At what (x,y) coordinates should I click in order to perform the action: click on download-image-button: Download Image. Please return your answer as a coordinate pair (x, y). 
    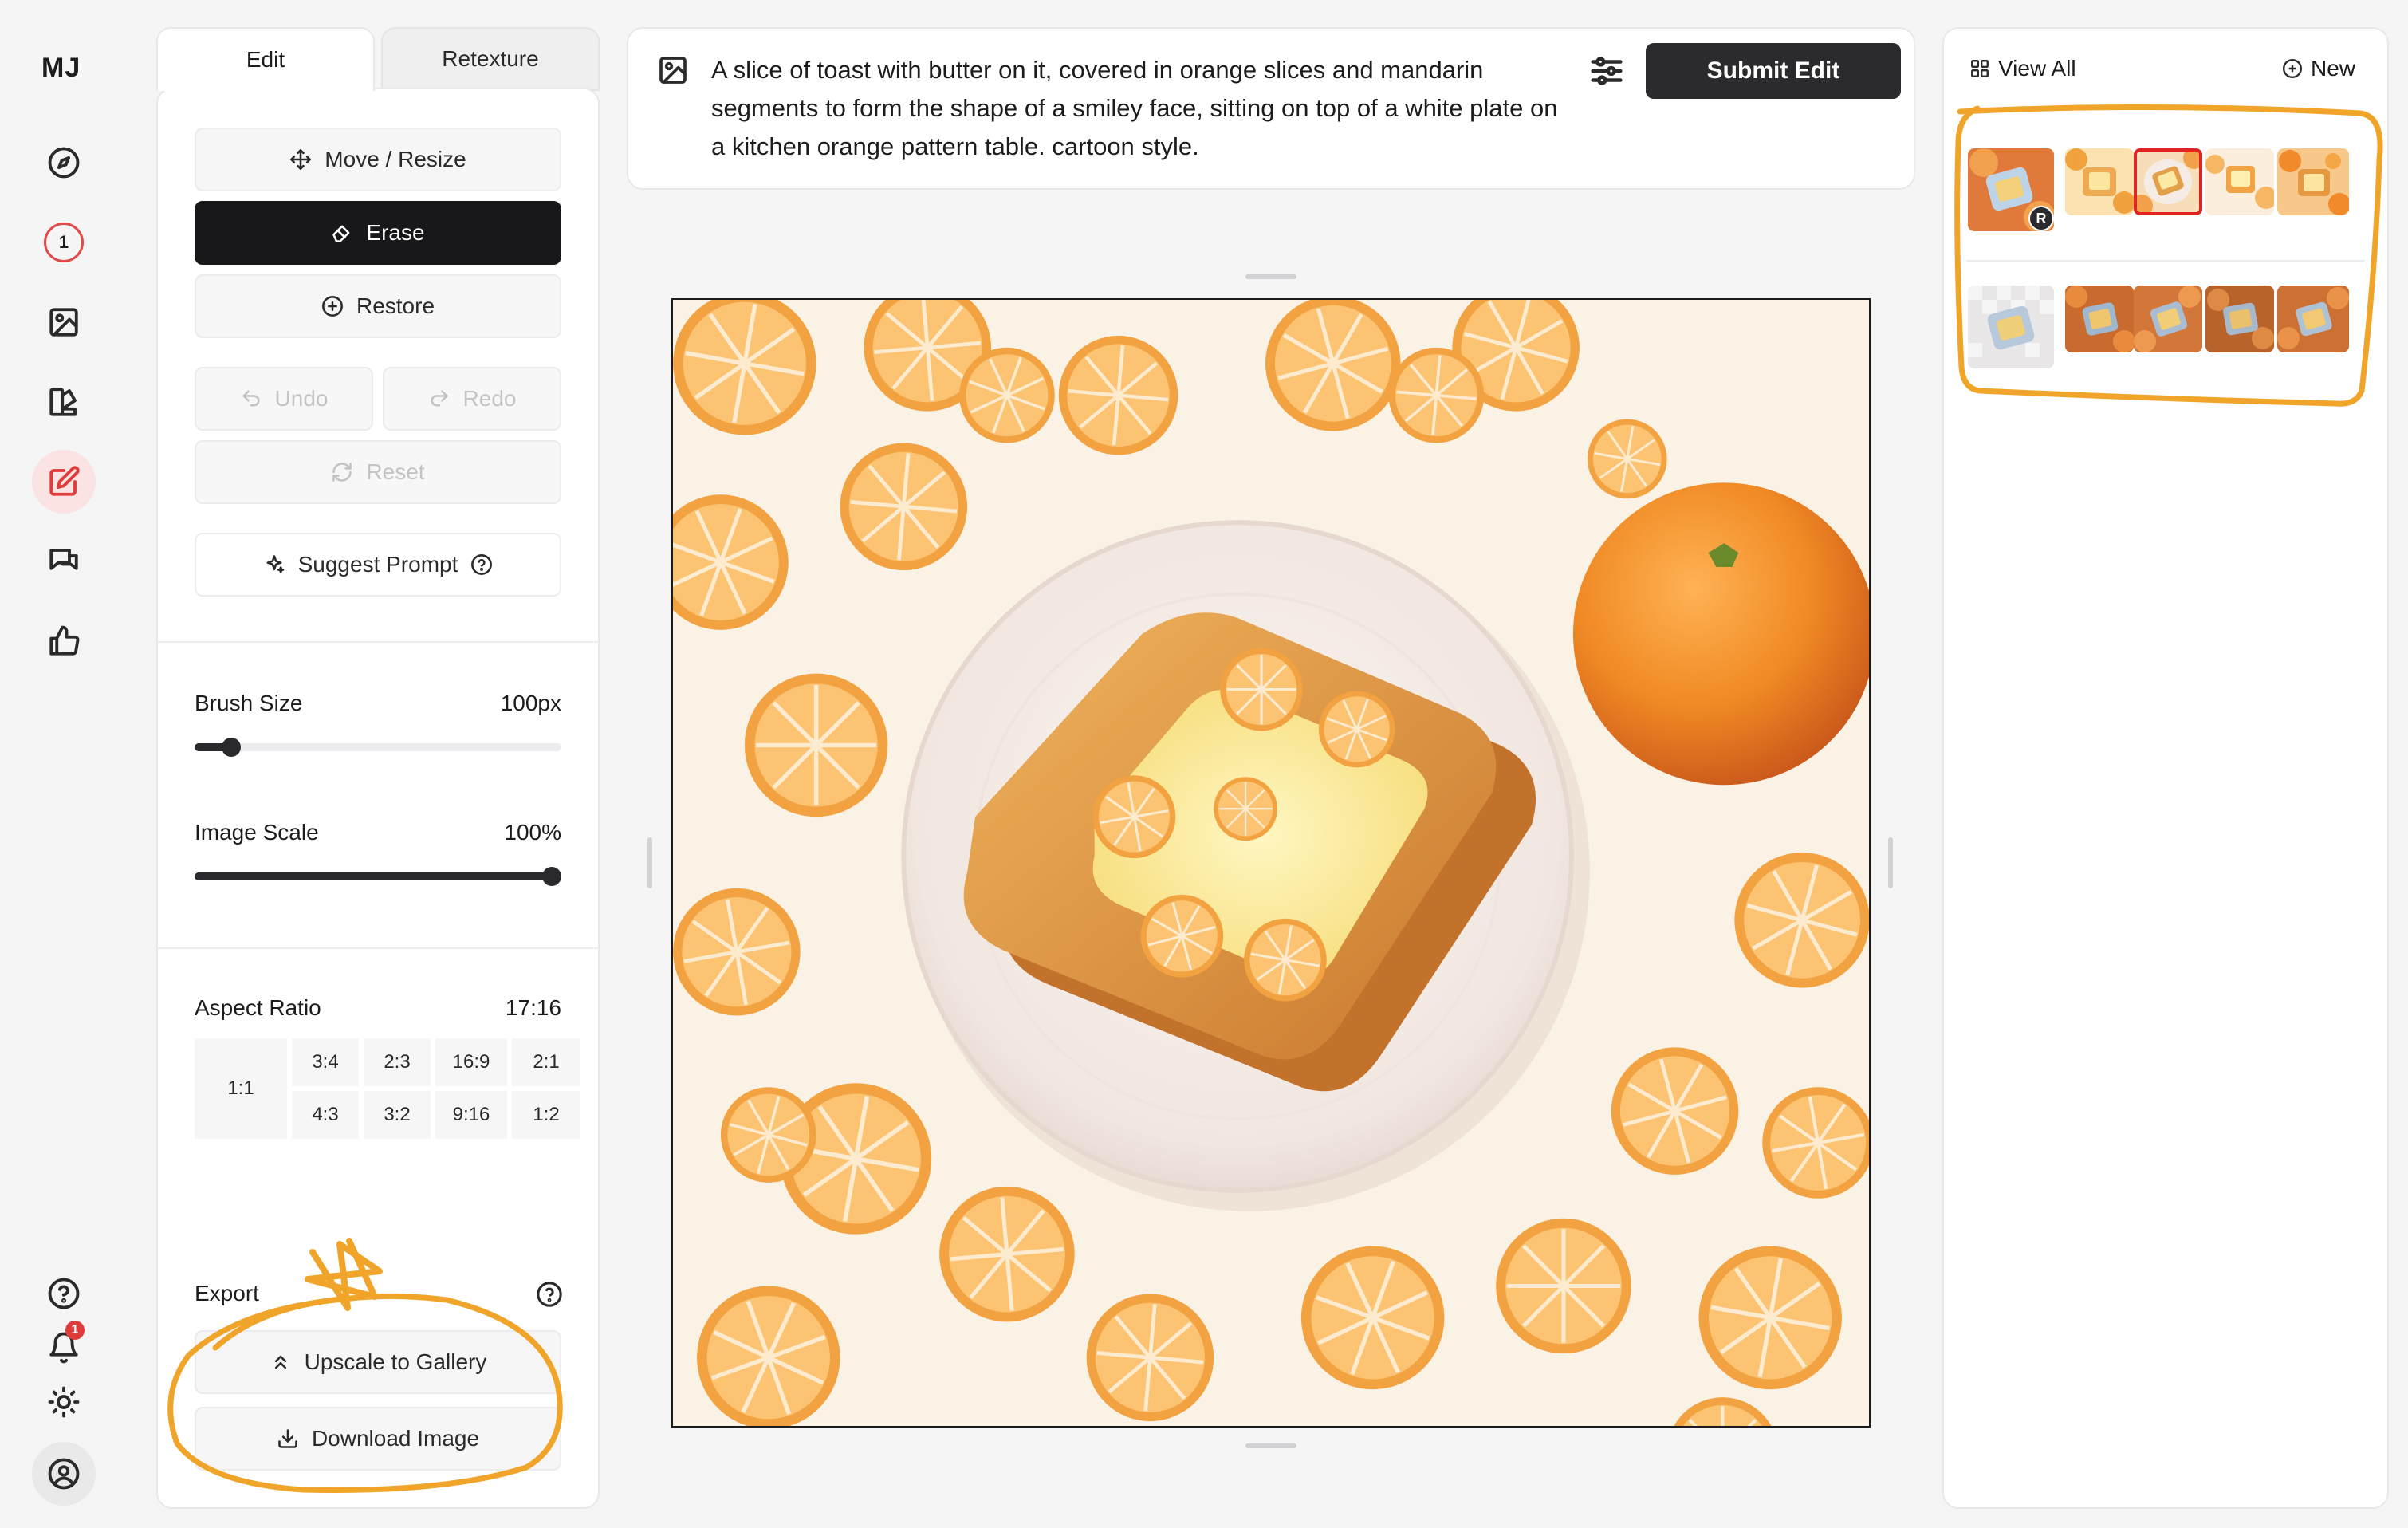
    Looking at the image, I should click on (378, 1439).